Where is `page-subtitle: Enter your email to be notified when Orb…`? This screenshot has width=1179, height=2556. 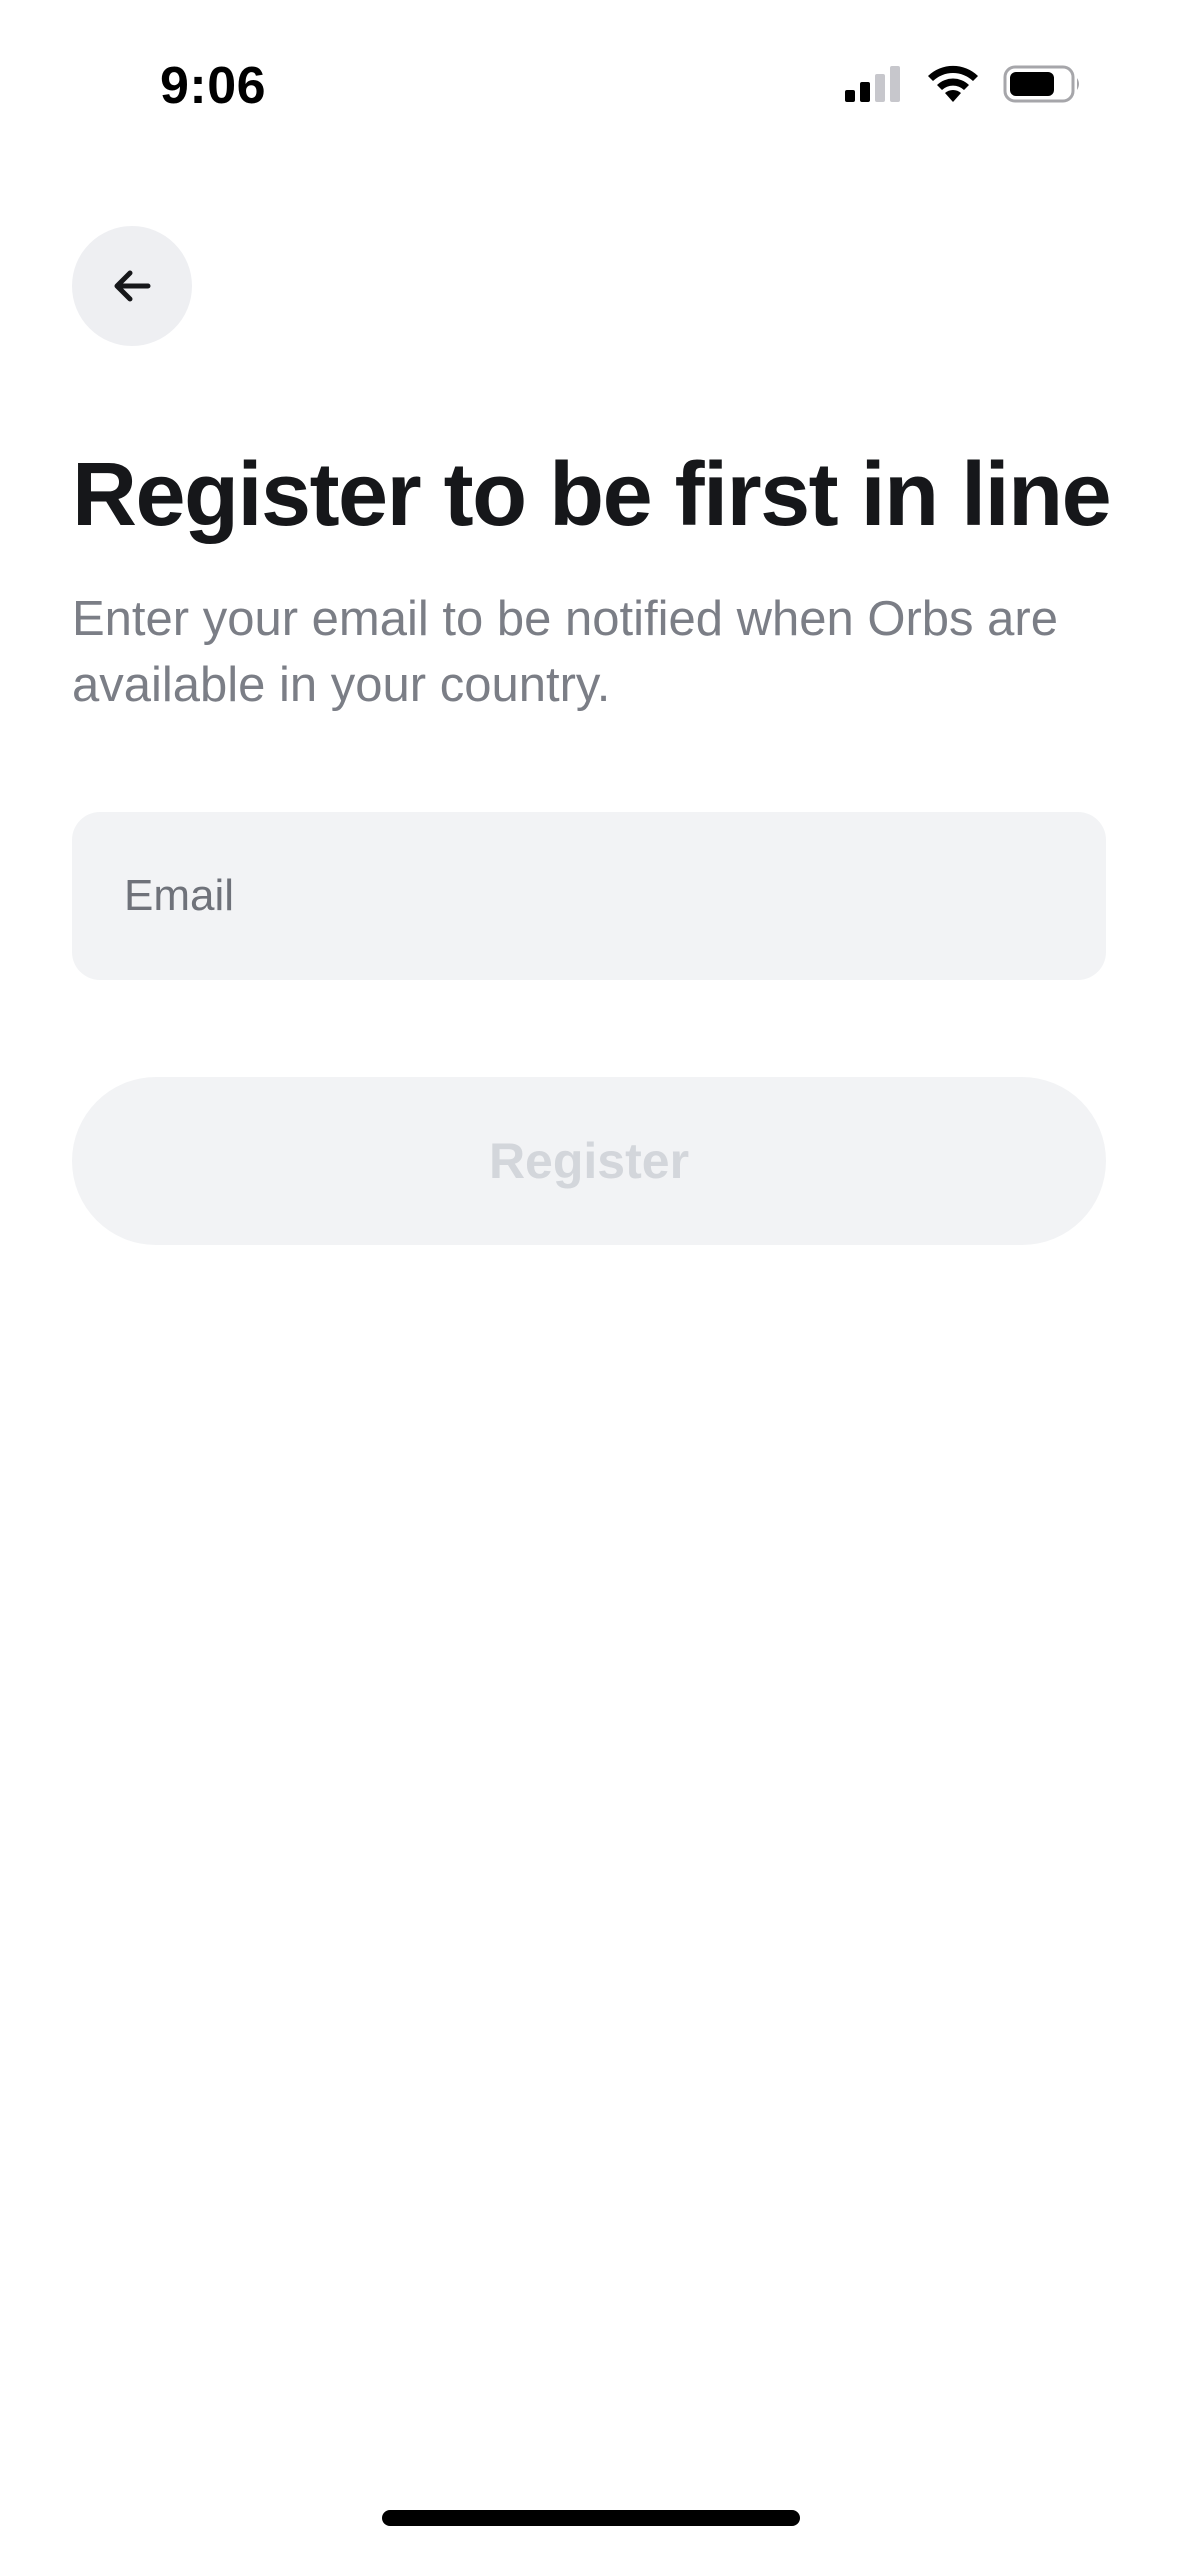 page-subtitle: Enter your email to be notified when Orb… is located at coordinates (565, 652).